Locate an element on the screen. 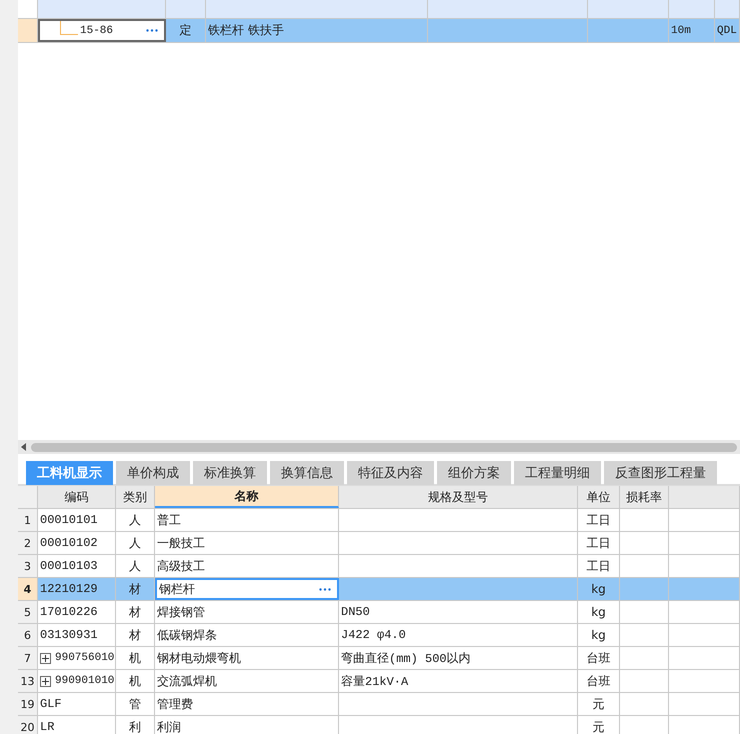 This screenshot has height=734, width=740. column-header: 名称 is located at coordinates (247, 497).